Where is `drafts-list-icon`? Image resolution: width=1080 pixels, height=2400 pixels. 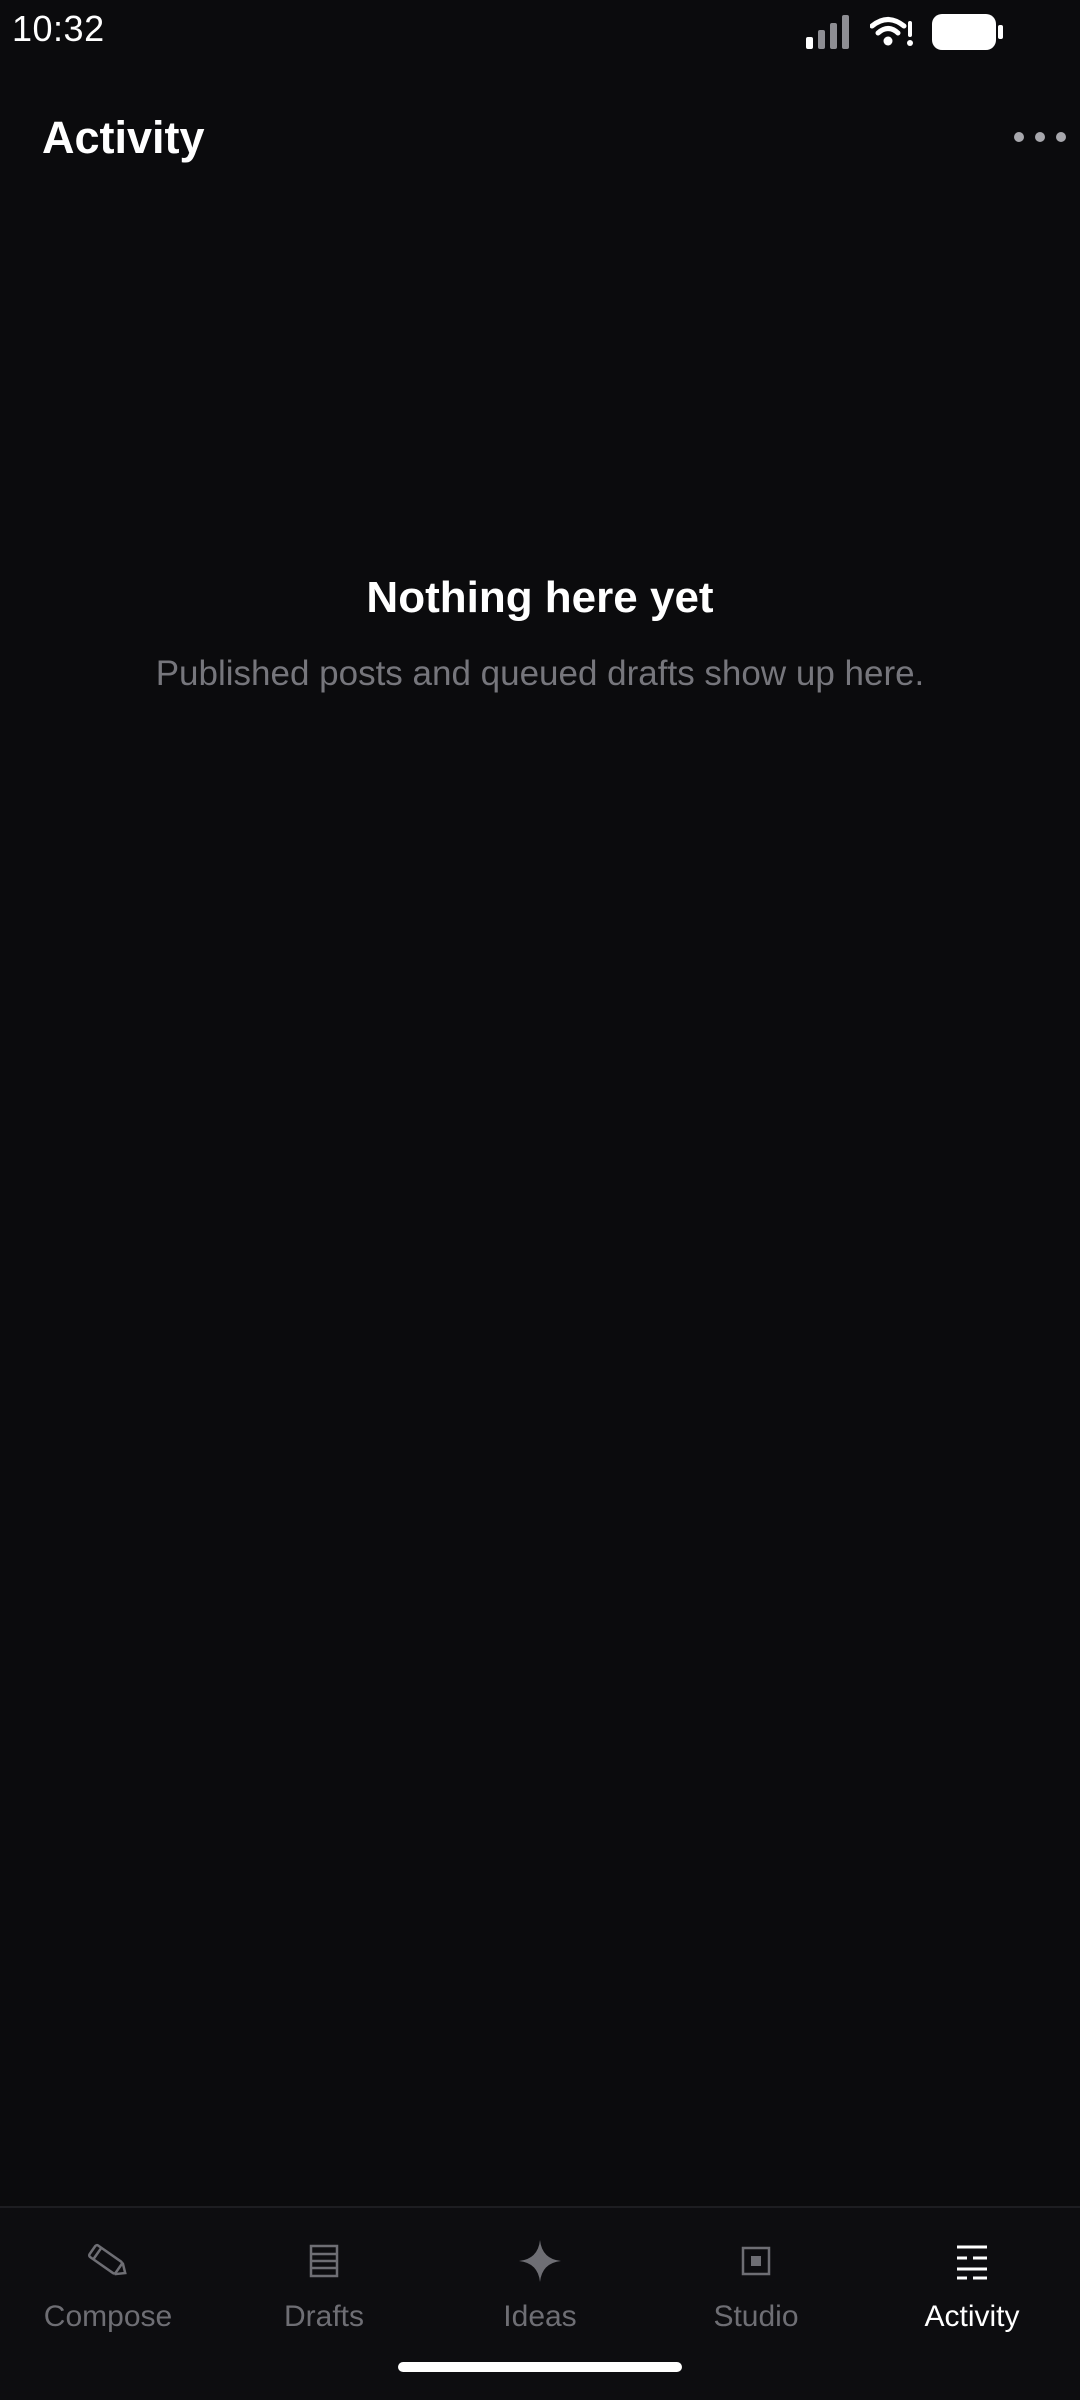 drafts-list-icon is located at coordinates (324, 2261).